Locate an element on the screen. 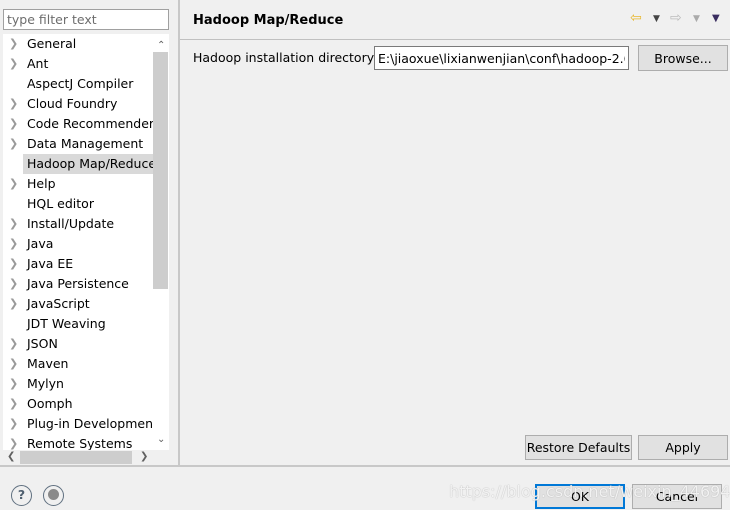  tree-item: ❯ Java is located at coordinates (78, 244).